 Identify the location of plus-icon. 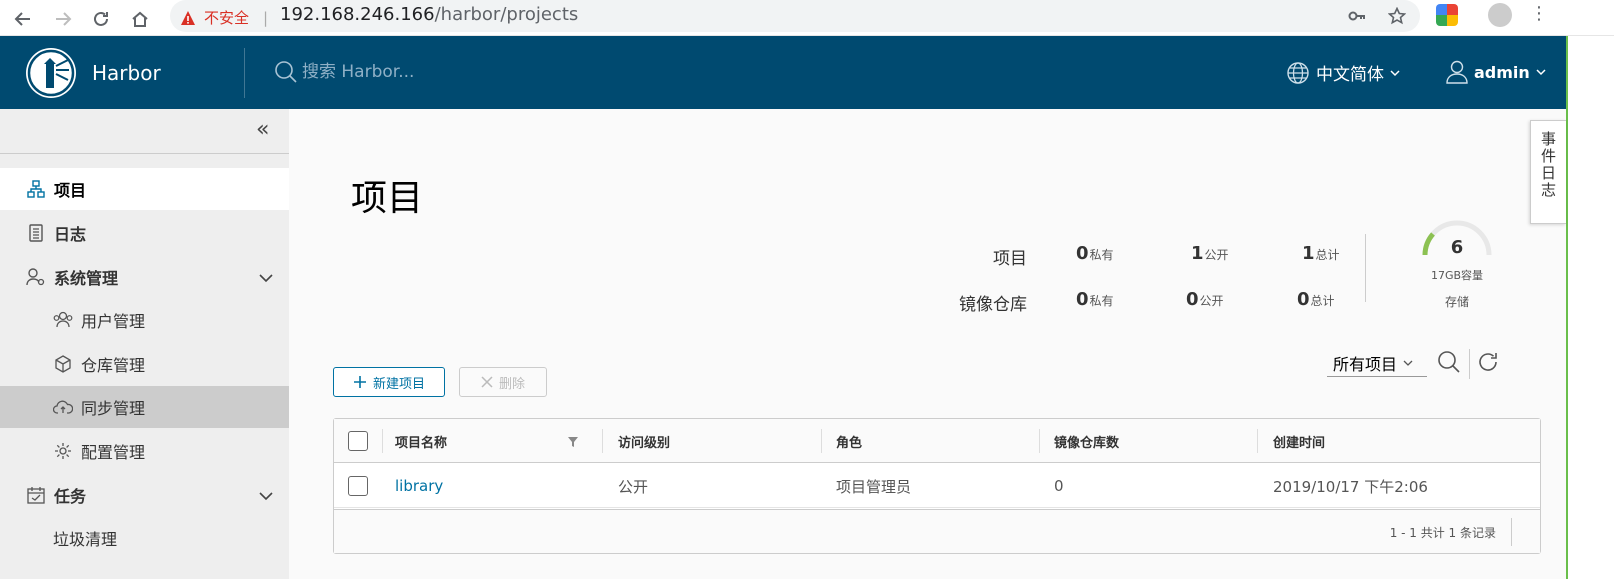
(359, 382).